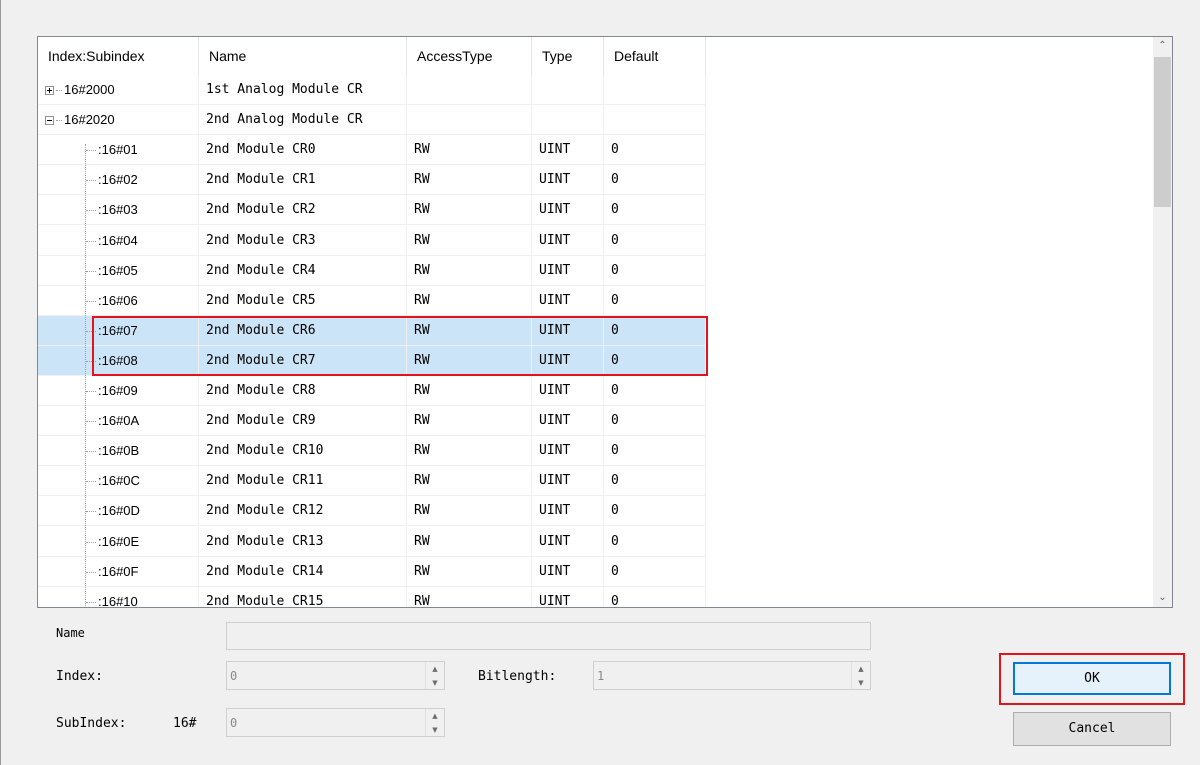 This screenshot has height=765, width=1200. I want to click on cell-name: 2nd Module CR13, so click(303, 541).